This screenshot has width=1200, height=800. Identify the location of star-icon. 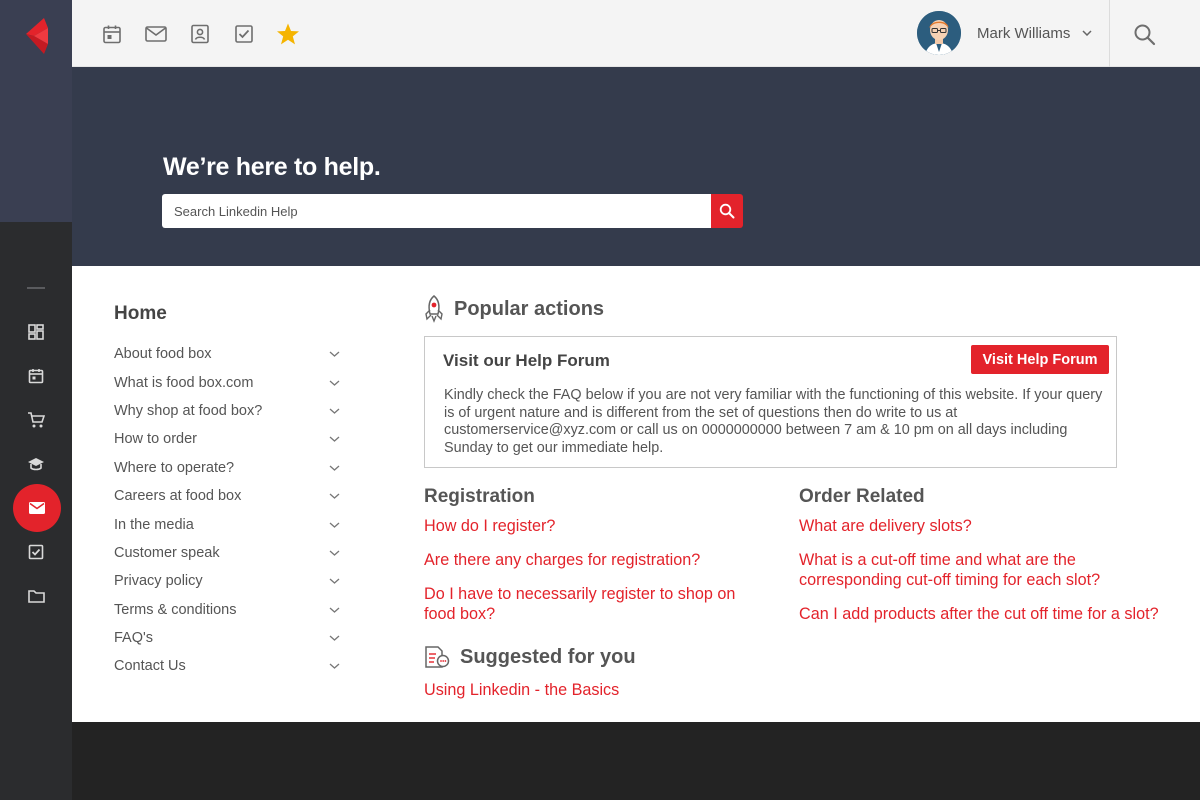
(288, 34).